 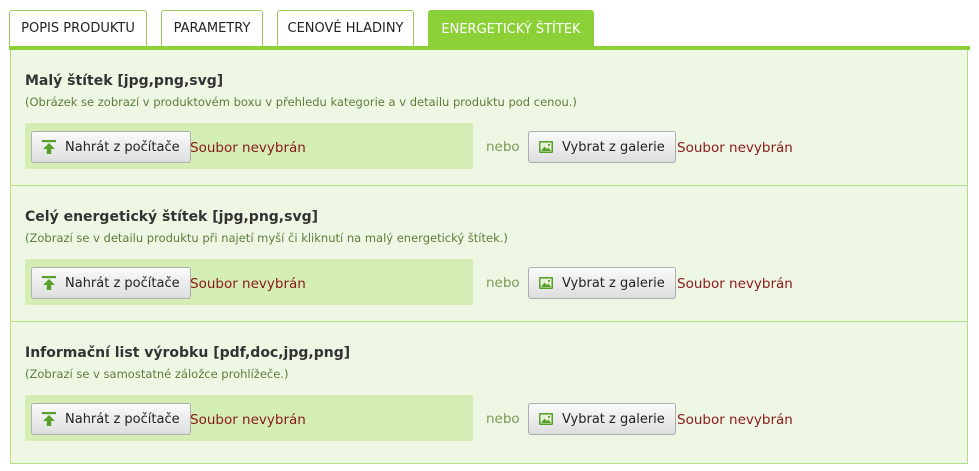 I want to click on tab-popis-produktu: POPIS PRODUKTU, so click(x=78, y=28).